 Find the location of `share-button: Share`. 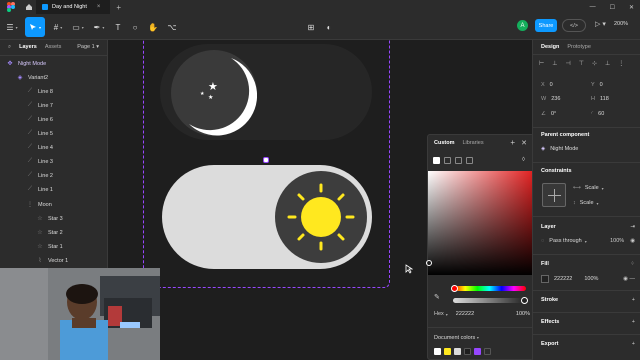

share-button: Share is located at coordinates (546, 25).